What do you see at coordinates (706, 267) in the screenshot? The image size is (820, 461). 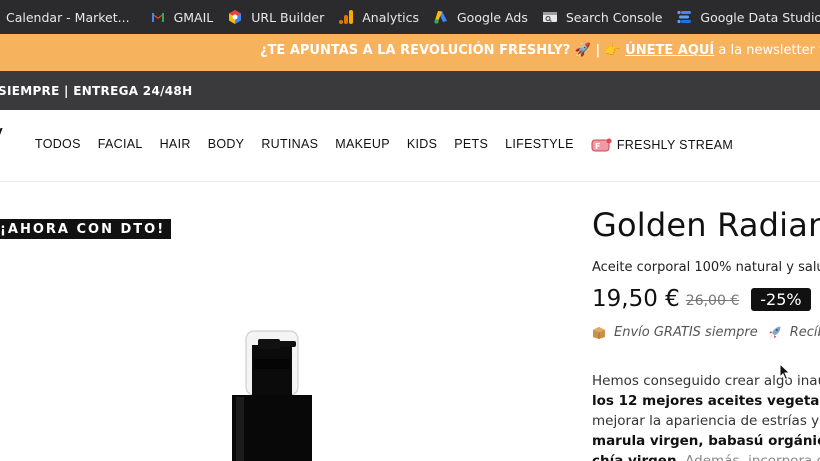 I see `product-subtitle: Aceite corporal 100% natural y saludab` at bounding box center [706, 267].